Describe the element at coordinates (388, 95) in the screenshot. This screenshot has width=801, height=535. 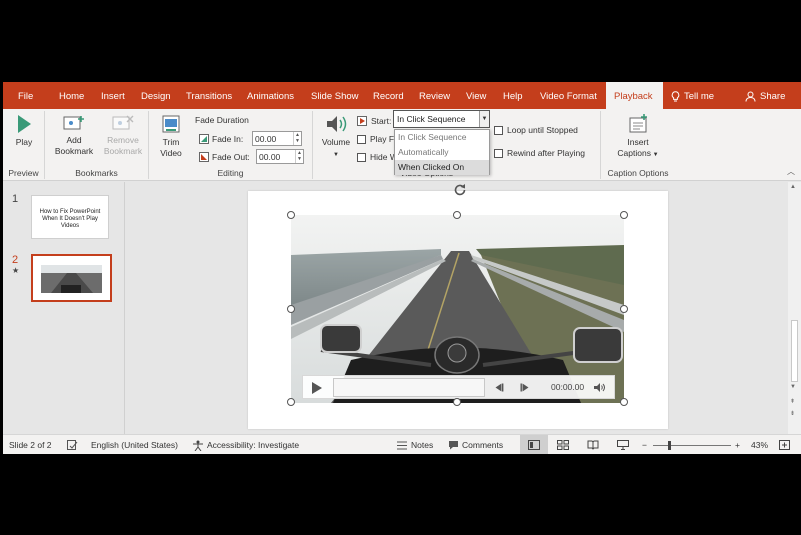
I see `tab-record: Record` at that location.